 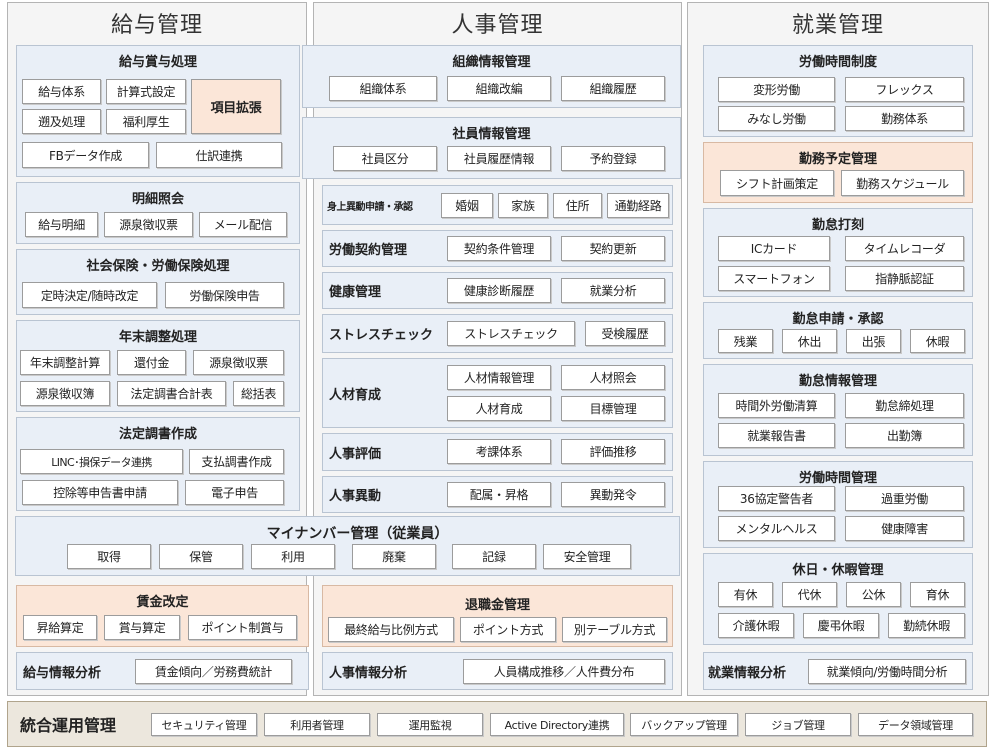 What do you see at coordinates (564, 671) in the screenshot?
I see `headcount-trend-button: 人員構成推移／人件費分布` at bounding box center [564, 671].